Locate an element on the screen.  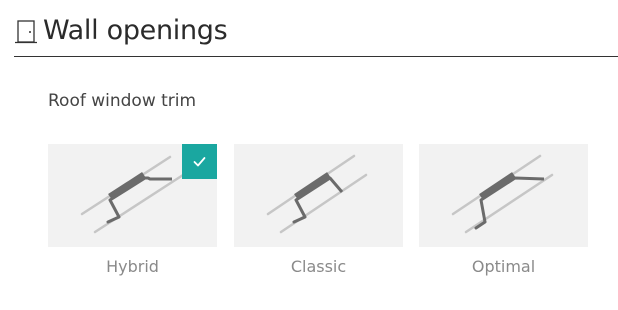
trim-option-caption: Hybrid is located at coordinates (132, 266).